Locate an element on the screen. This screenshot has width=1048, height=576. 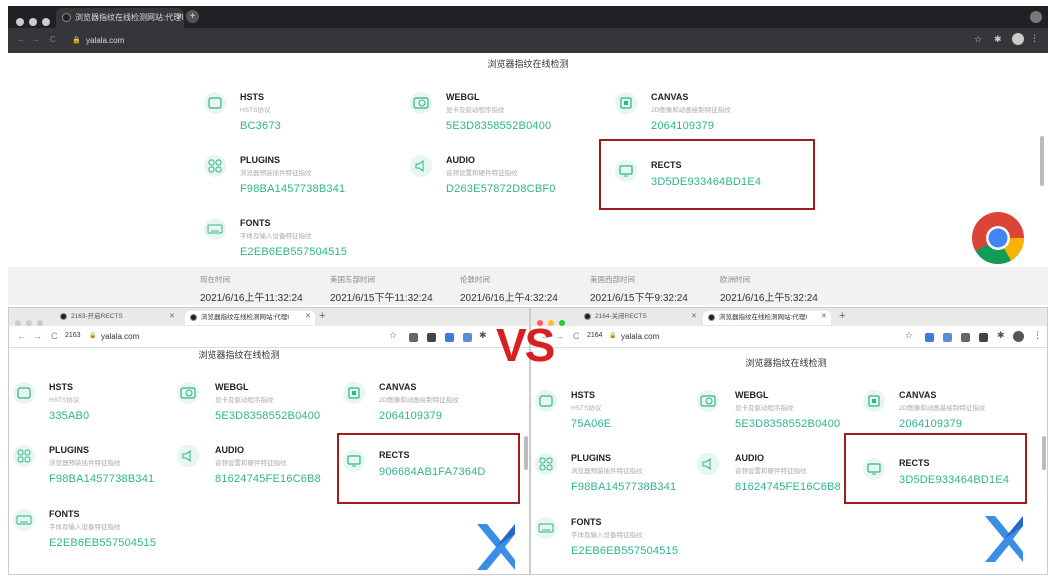
right-scrollbar is located at coordinates (1044, 453).